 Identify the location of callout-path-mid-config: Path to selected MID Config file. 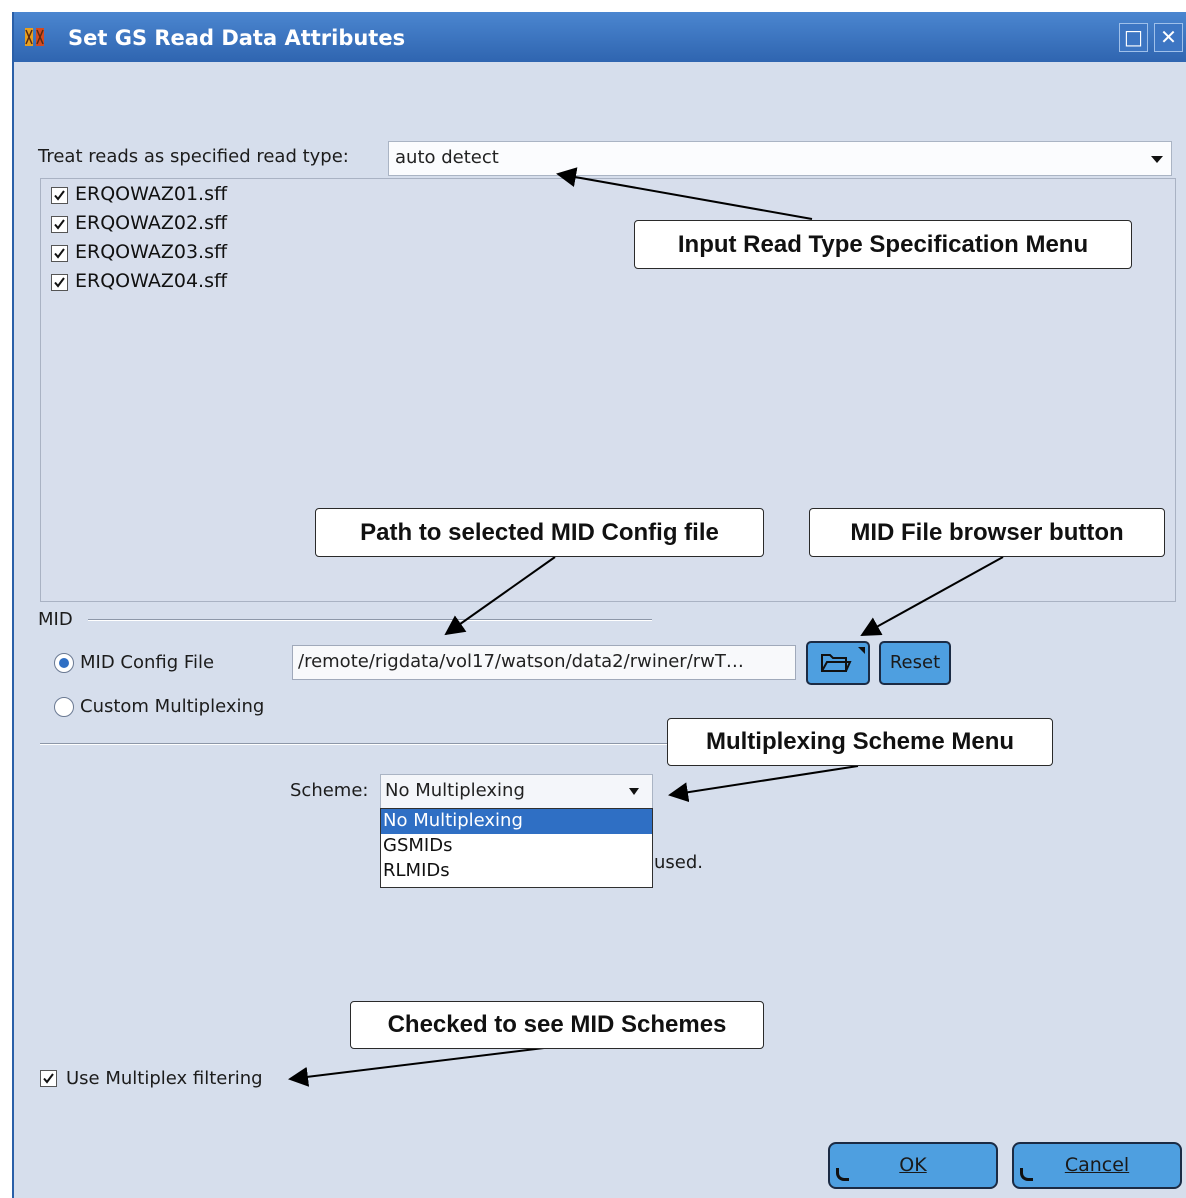
(539, 532).